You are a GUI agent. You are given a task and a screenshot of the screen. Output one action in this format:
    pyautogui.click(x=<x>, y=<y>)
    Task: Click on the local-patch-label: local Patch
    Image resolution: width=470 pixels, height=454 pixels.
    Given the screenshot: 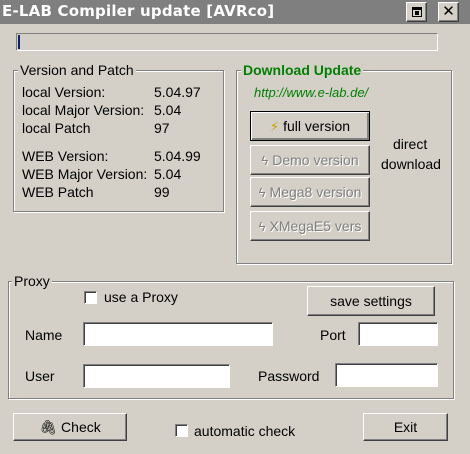 What is the action you would take?
    pyautogui.click(x=56, y=128)
    